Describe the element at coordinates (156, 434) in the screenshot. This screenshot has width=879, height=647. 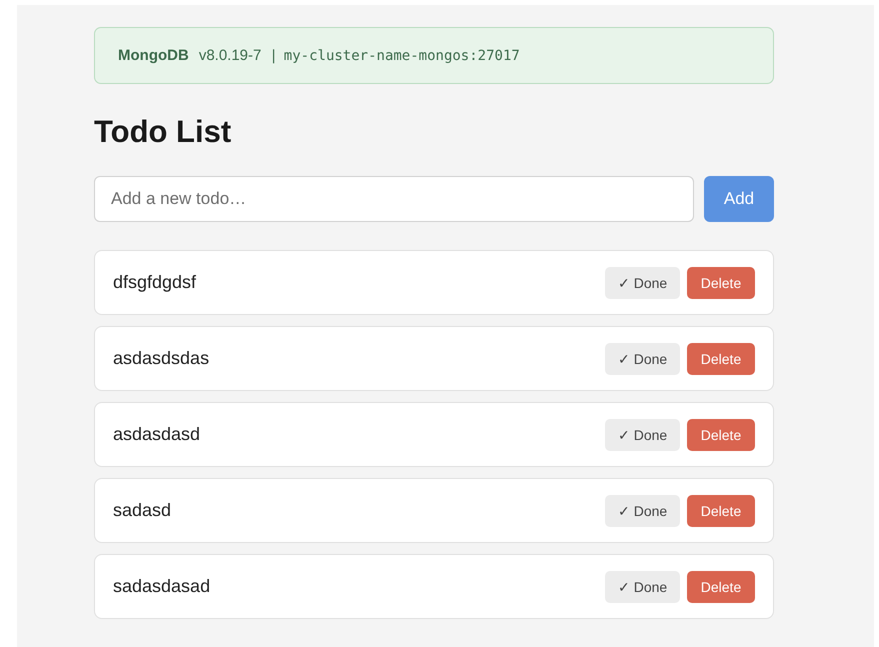
I see `todo-text: asdasdasd` at that location.